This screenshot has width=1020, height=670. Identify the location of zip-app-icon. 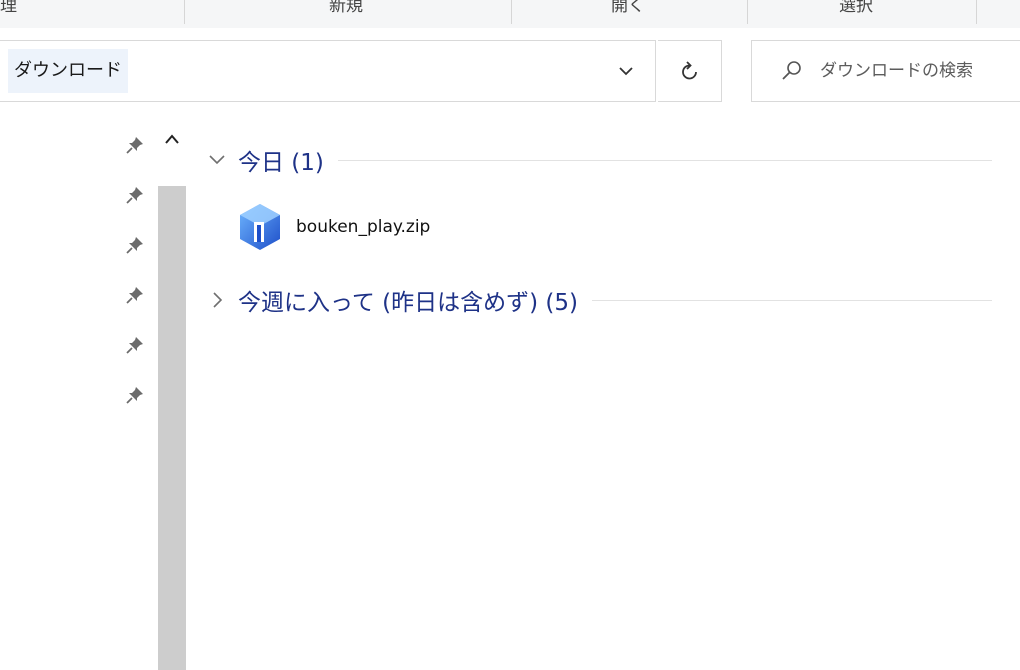
(260, 227).